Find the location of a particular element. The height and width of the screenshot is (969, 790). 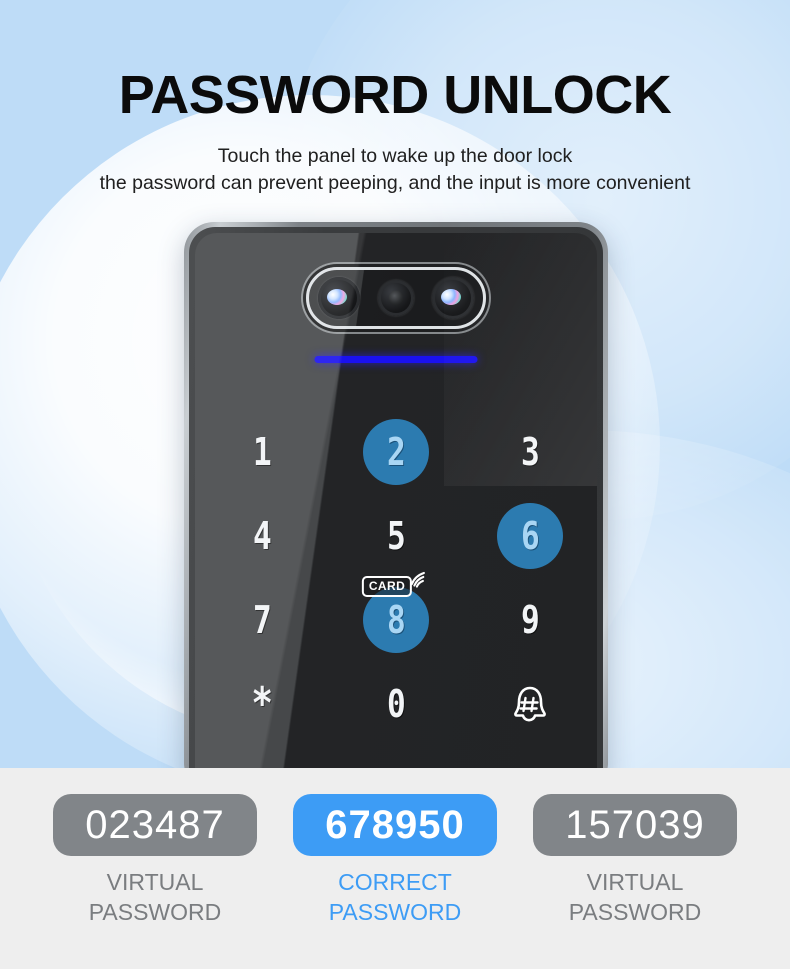

key-label: 0 is located at coordinates (396, 704).